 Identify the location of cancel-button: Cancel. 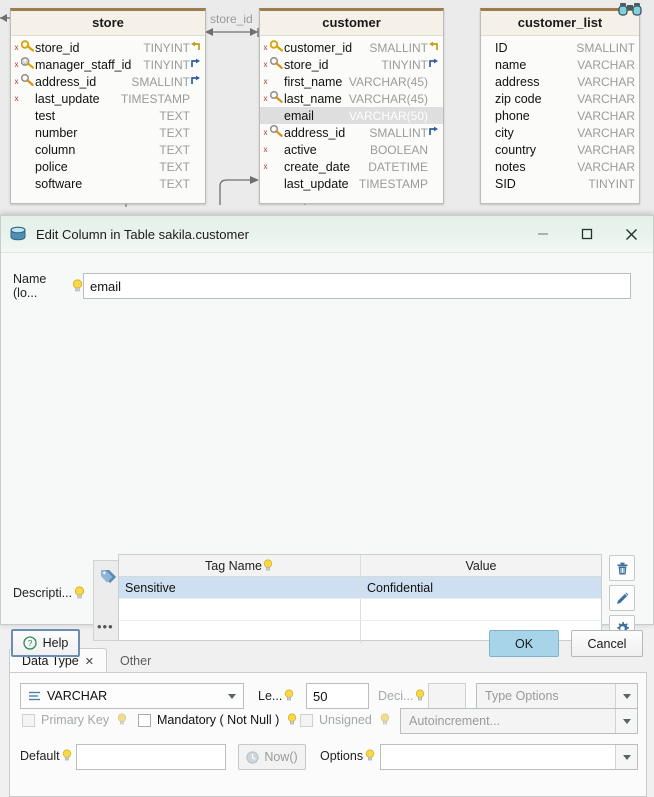
(607, 643).